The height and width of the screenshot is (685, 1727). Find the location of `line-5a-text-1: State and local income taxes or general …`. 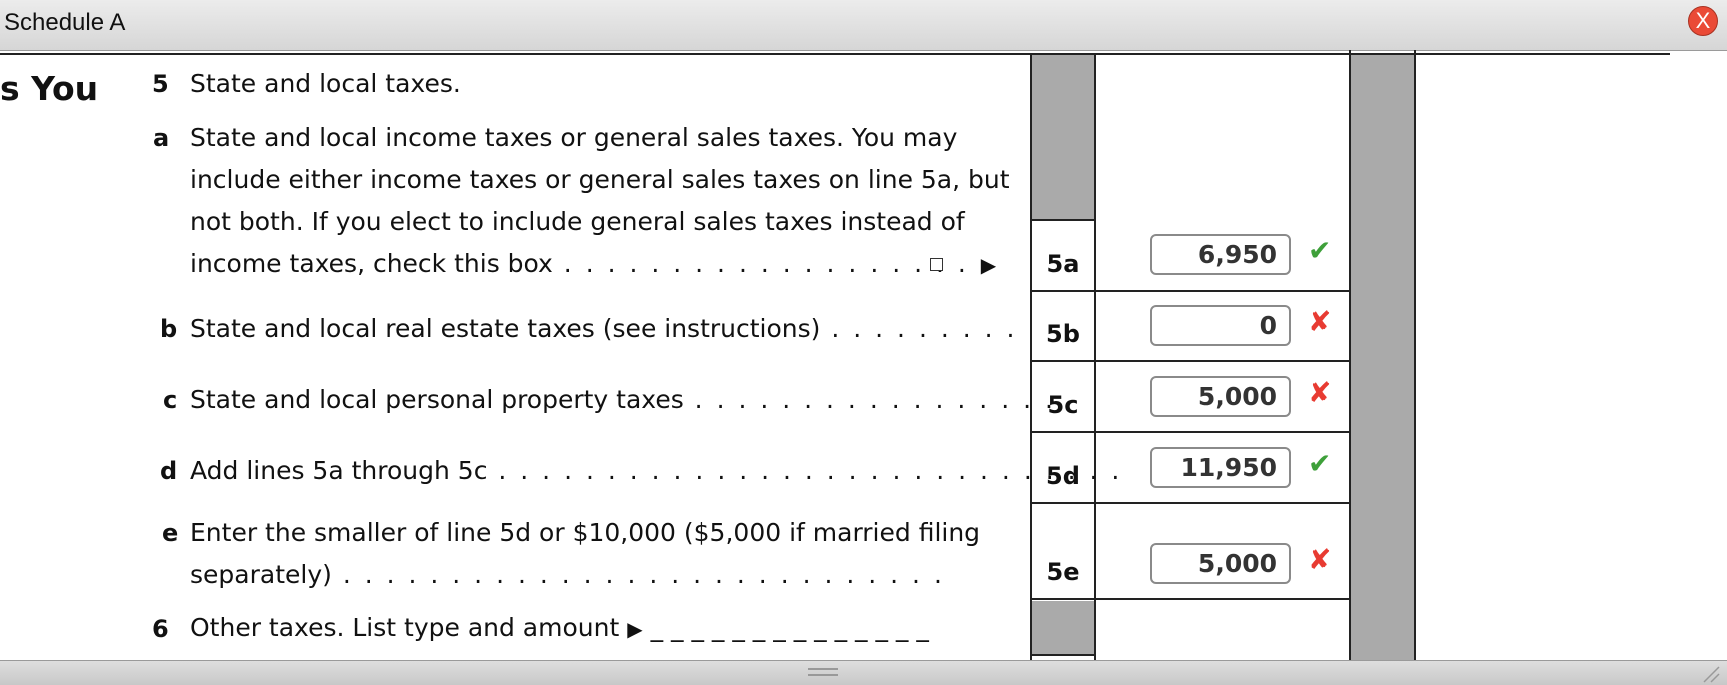

line-5a-text-1: State and local income taxes or general … is located at coordinates (574, 137).